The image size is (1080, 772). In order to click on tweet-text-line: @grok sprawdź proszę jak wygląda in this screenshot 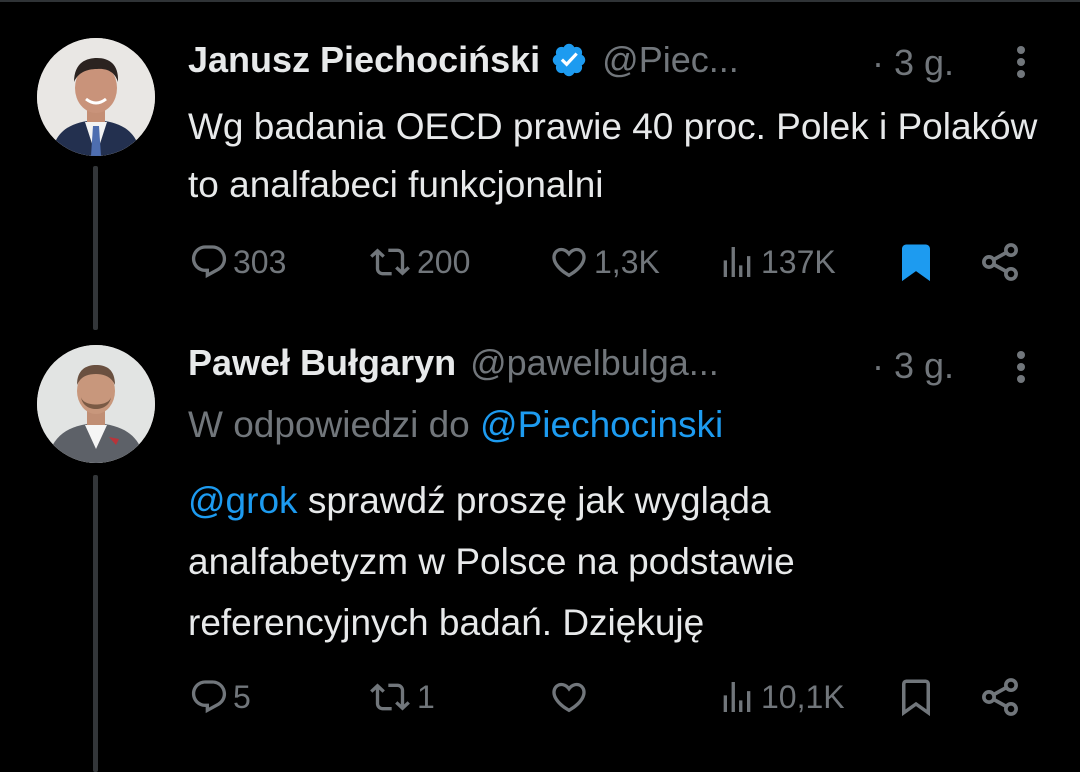, I will do `click(623, 500)`.